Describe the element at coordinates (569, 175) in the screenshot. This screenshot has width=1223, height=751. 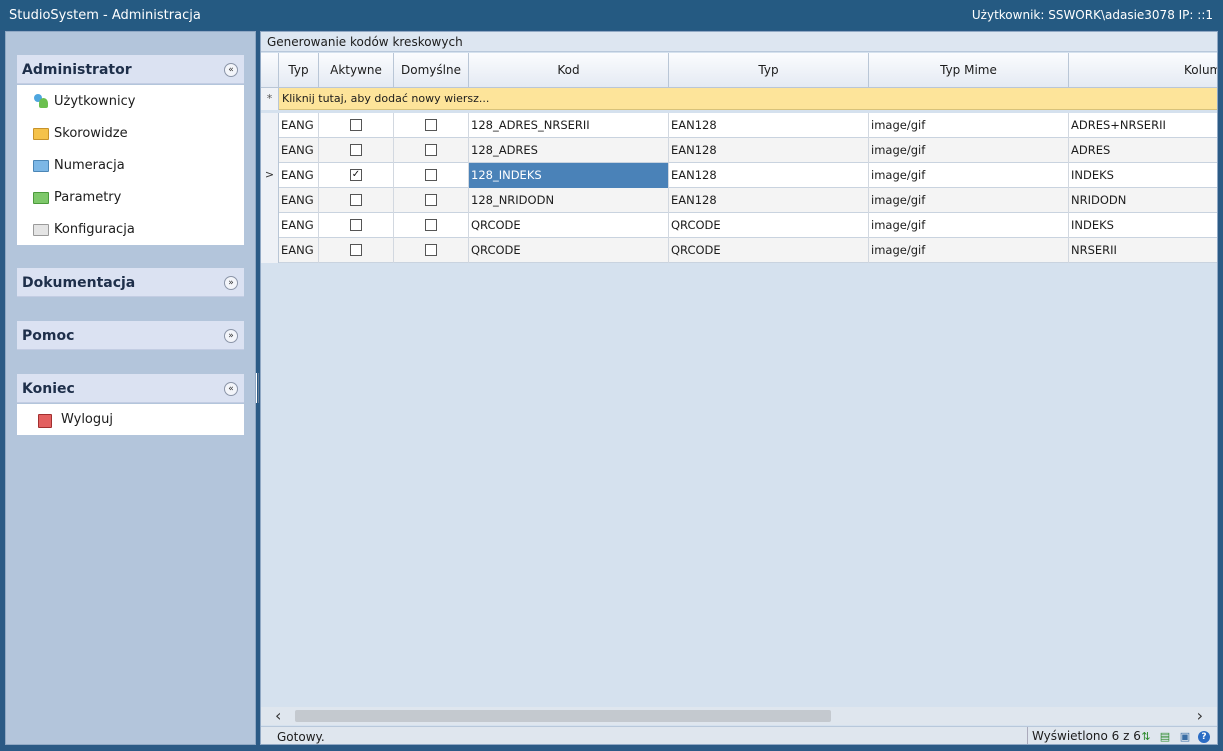
I see `table-cell-kod: 128_INDEKS` at that location.